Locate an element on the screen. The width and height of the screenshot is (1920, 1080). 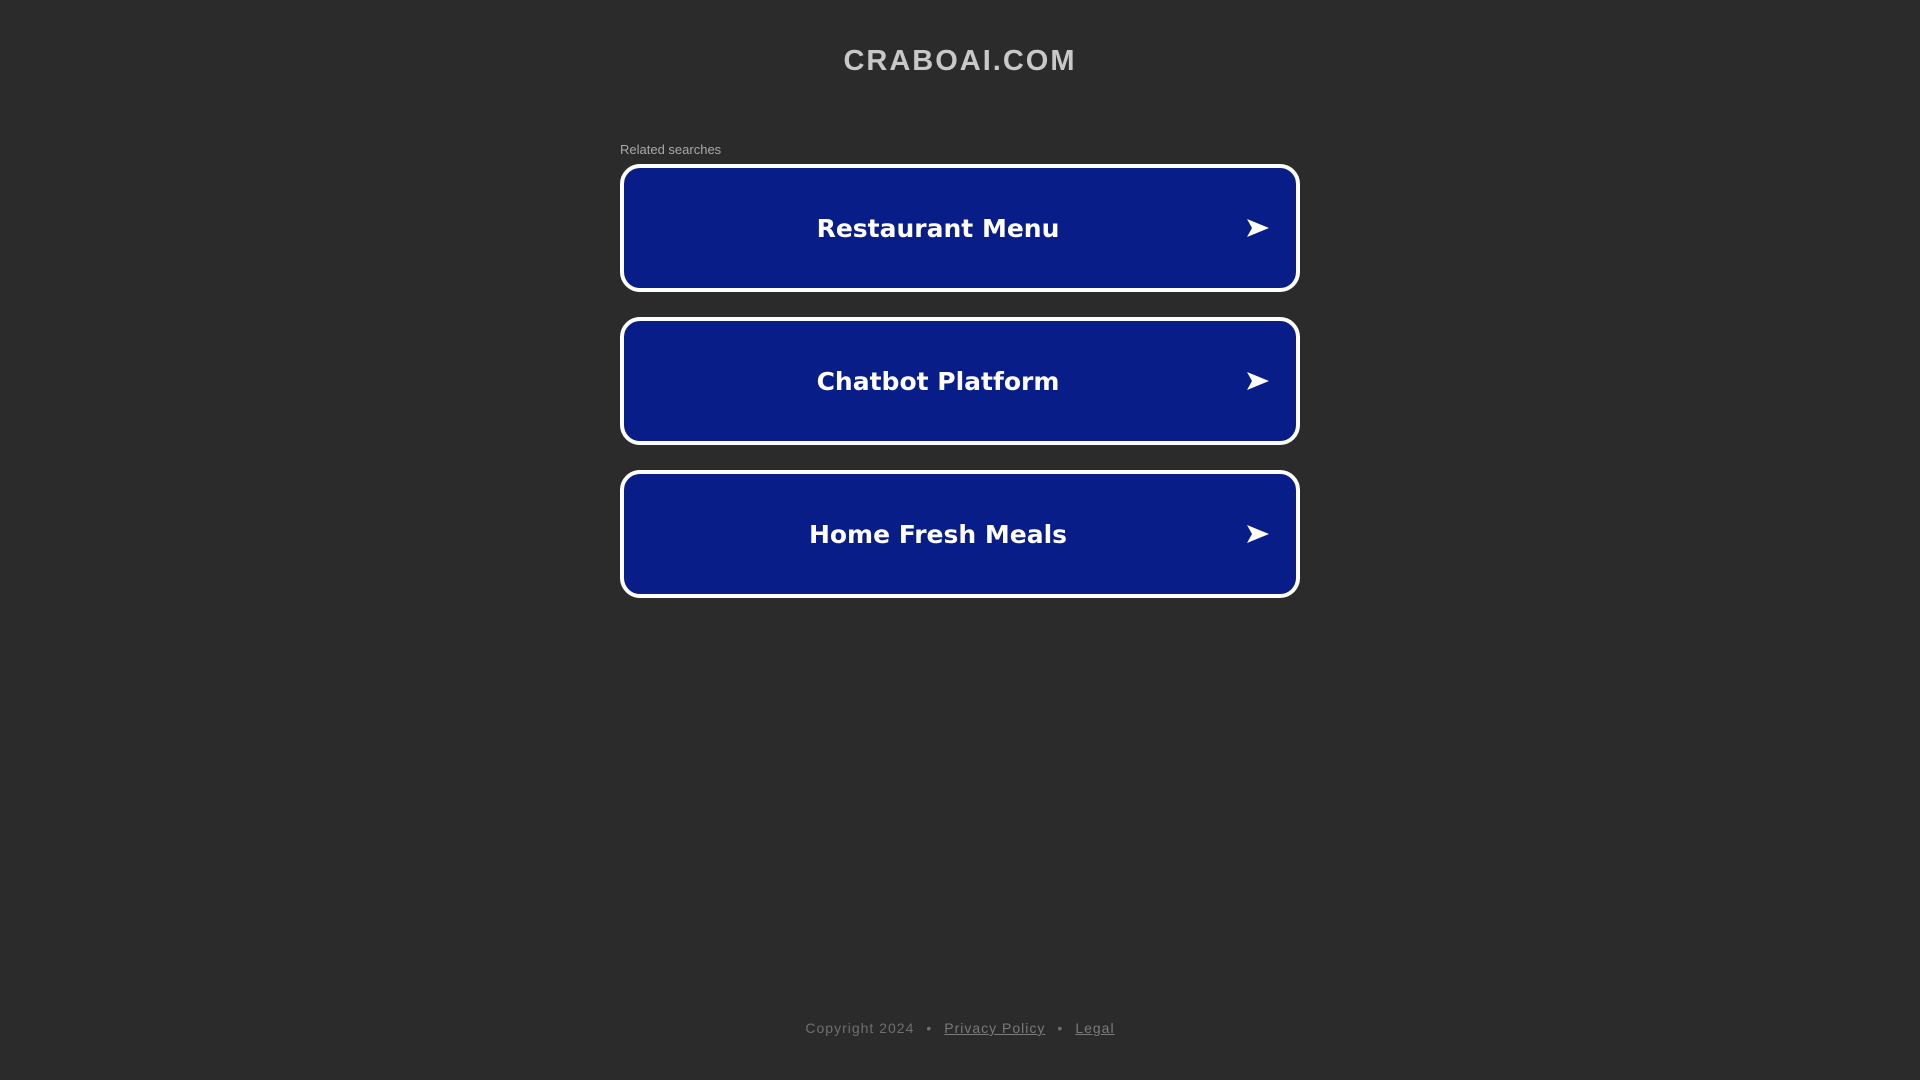
search-button-restaurant-menu: Restaurant Menu is located at coordinates (960, 228).